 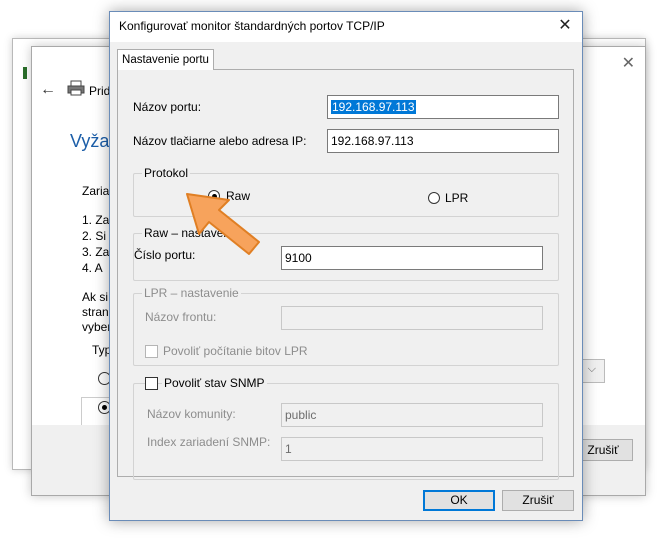 What do you see at coordinates (412, 258) in the screenshot?
I see `port-number-input: 9100` at bounding box center [412, 258].